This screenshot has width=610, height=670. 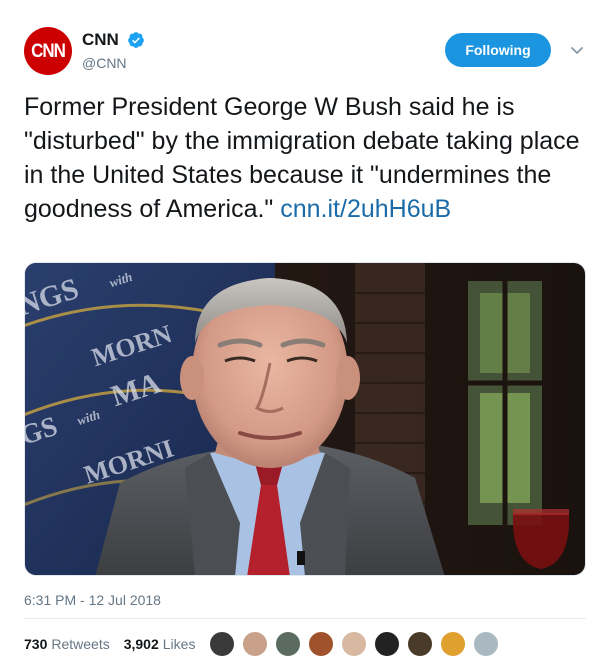 I want to click on user-handle: @CNN, so click(x=113, y=63).